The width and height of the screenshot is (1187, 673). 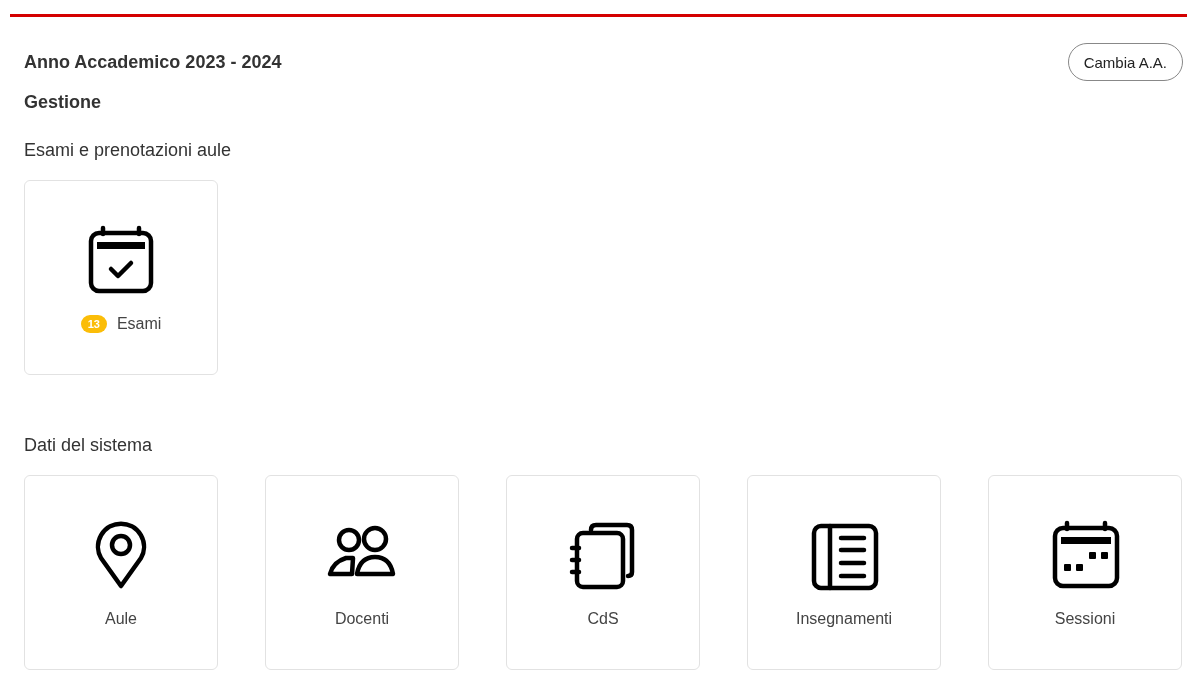 What do you see at coordinates (93, 324) in the screenshot?
I see `count-badge: 13` at bounding box center [93, 324].